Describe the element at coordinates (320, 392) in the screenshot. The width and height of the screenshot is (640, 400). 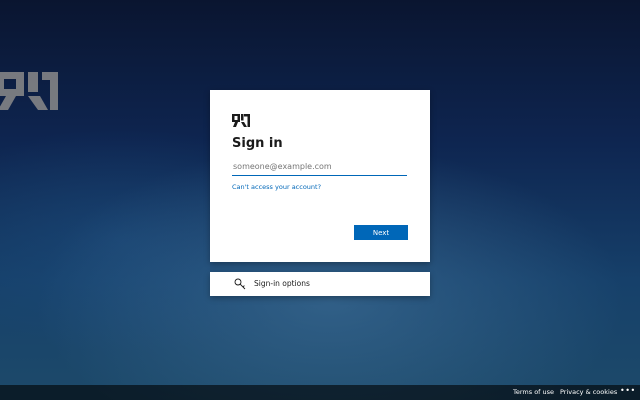
I see `footer-bar: Terms of use Privacy & cookies •••` at that location.